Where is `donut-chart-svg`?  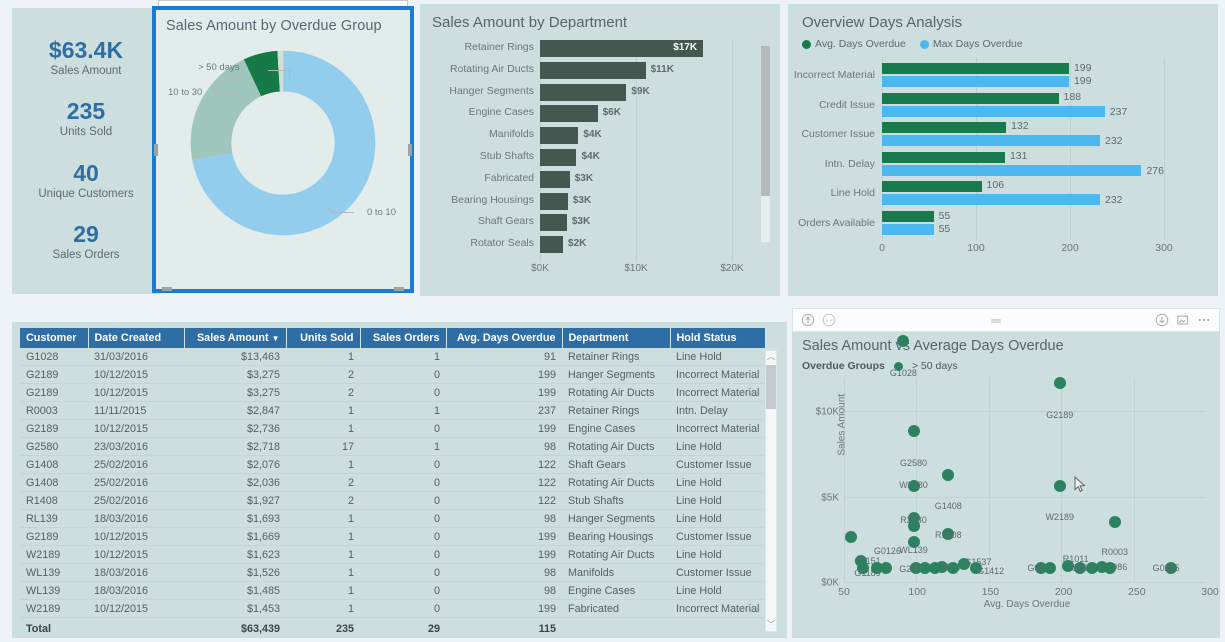
donut-chart-svg is located at coordinates (283, 143).